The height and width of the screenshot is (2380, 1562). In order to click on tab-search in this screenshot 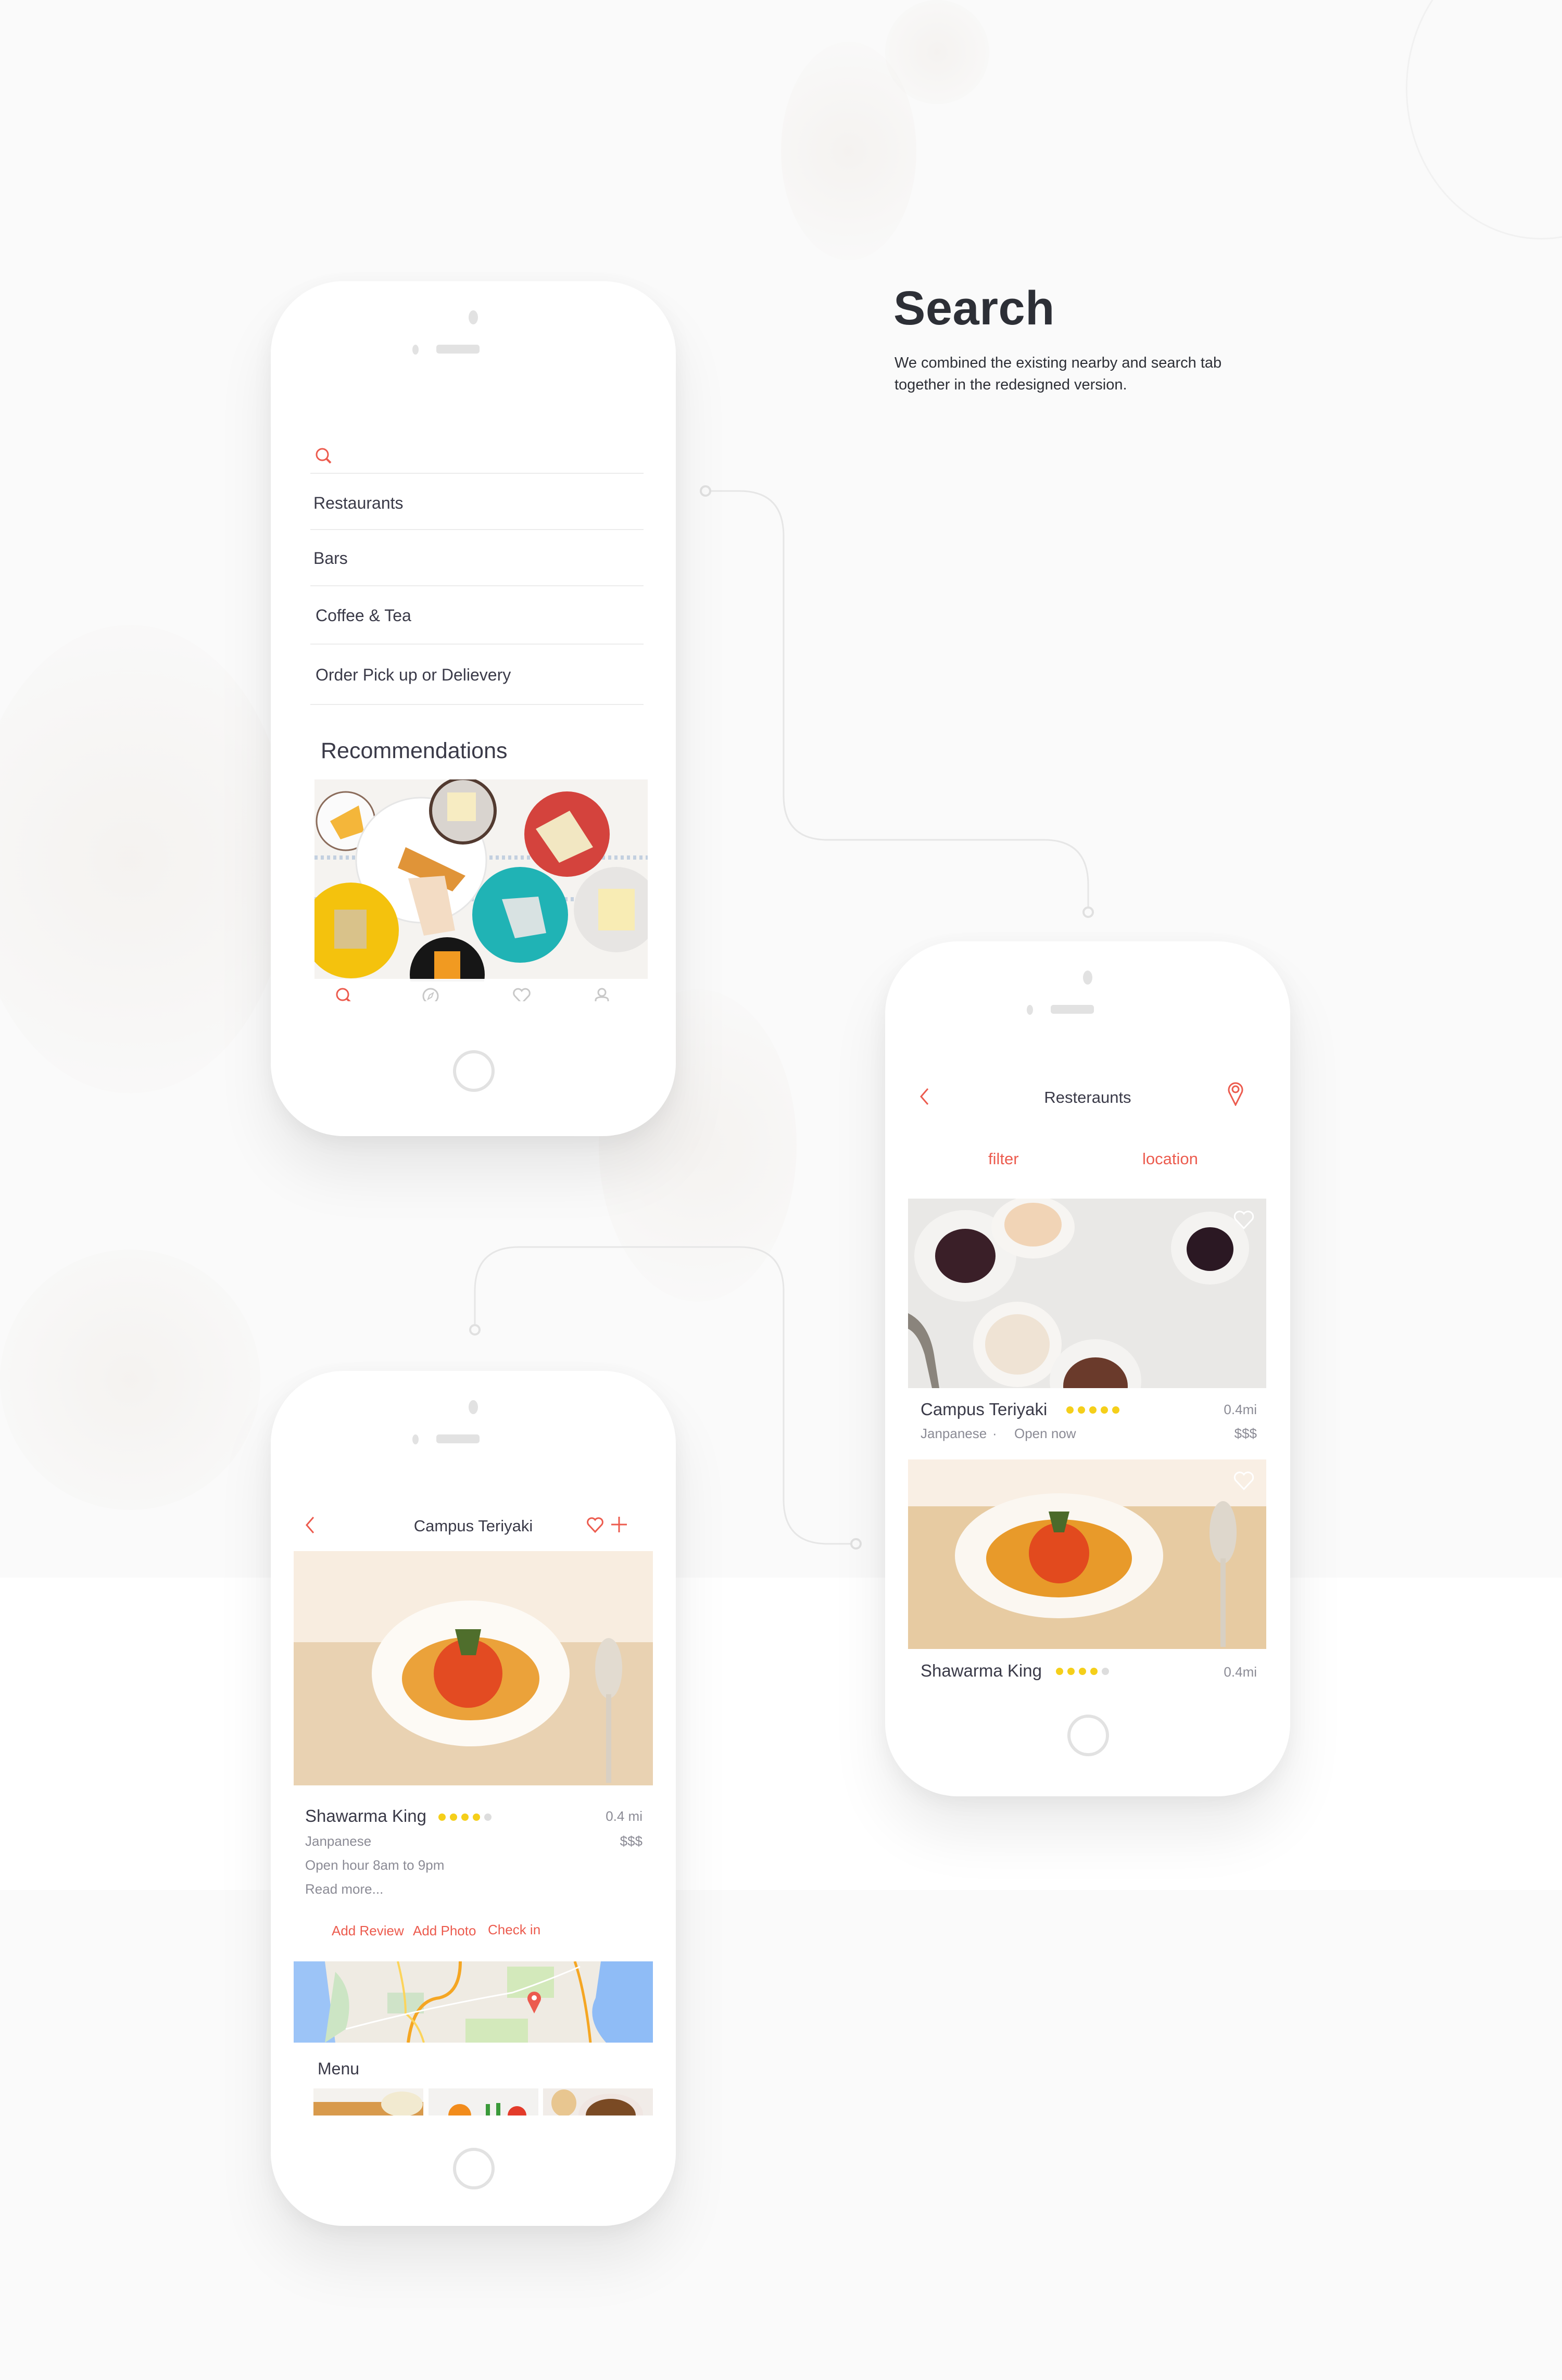, I will do `click(344, 993)`.